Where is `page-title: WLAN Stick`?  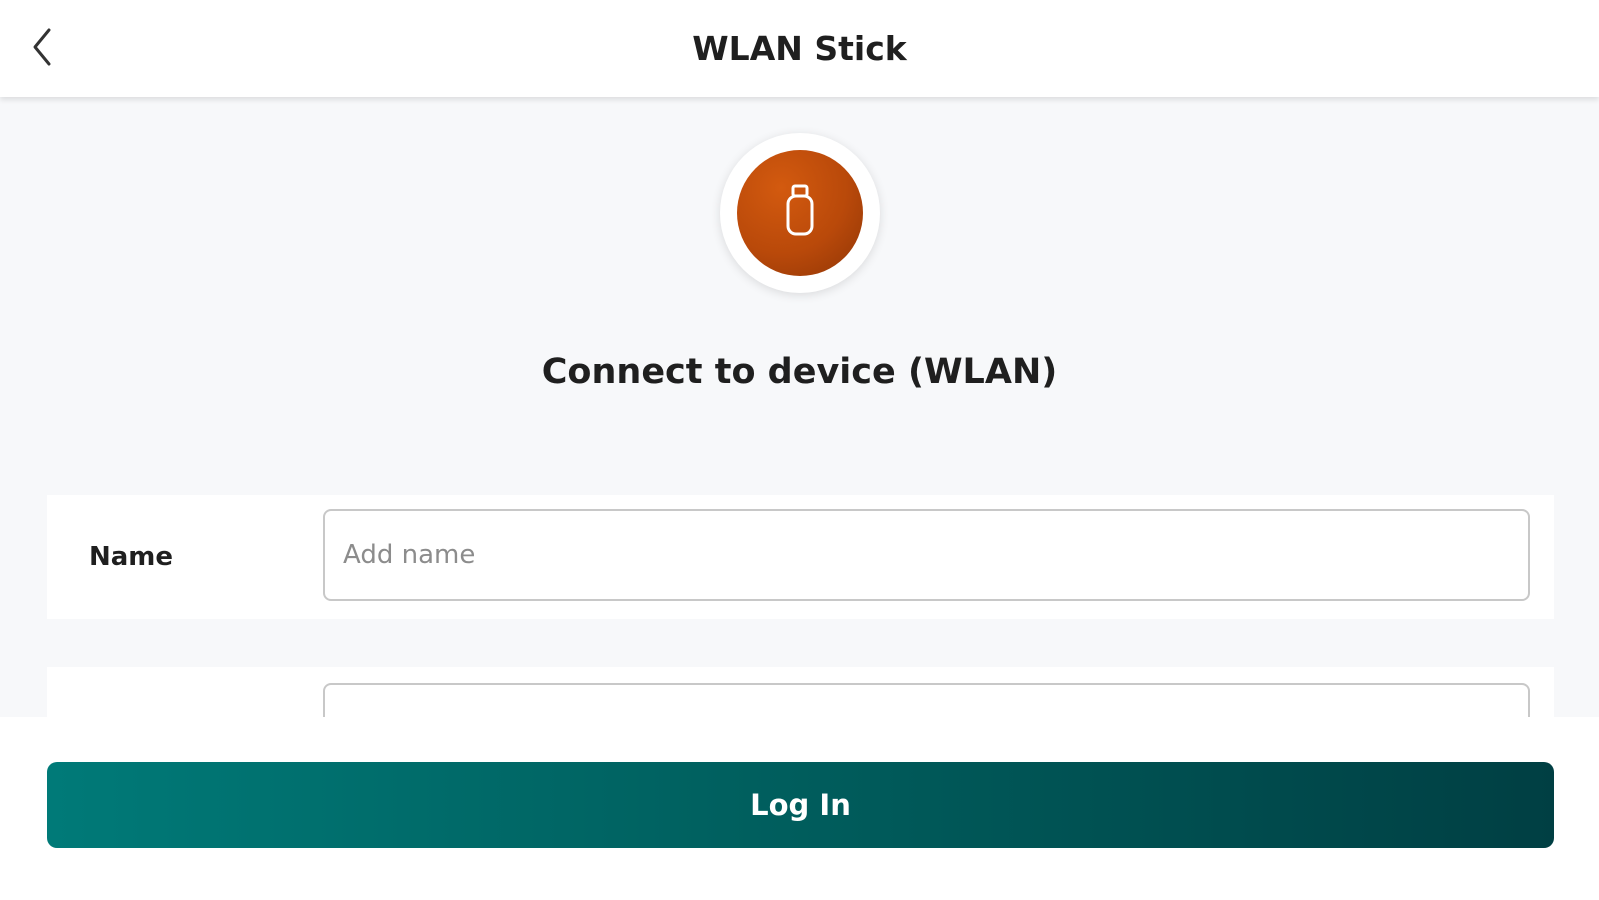 page-title: WLAN Stick is located at coordinates (799, 48).